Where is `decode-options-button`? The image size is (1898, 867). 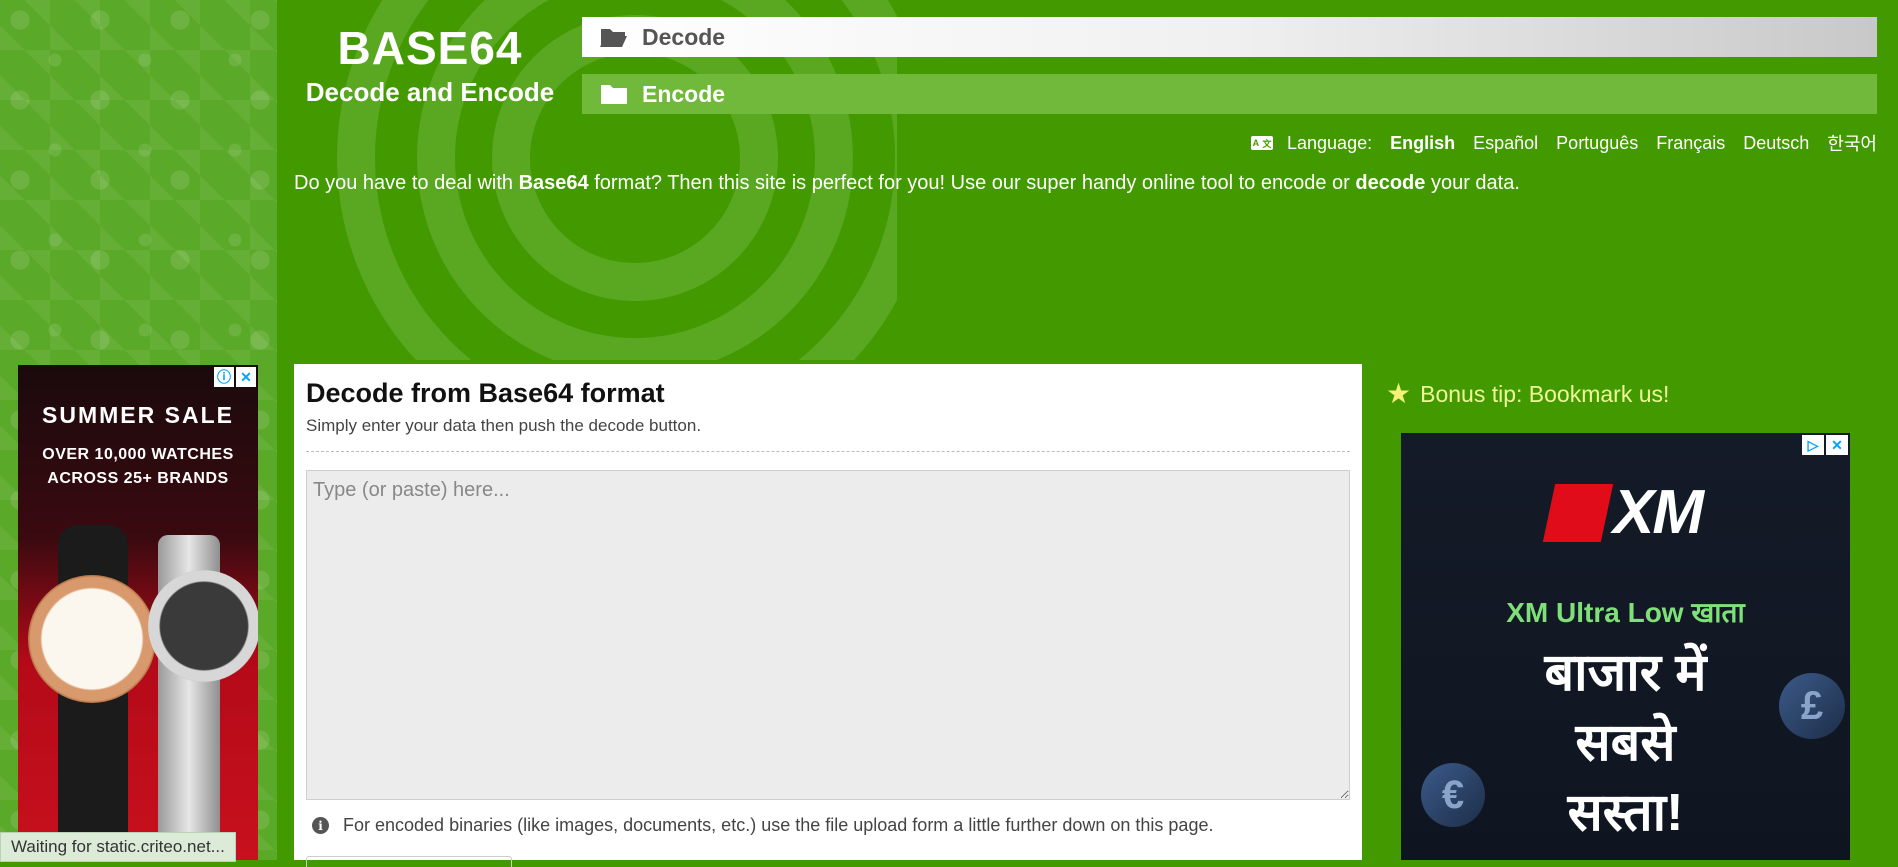
decode-options-button is located at coordinates (409, 861).